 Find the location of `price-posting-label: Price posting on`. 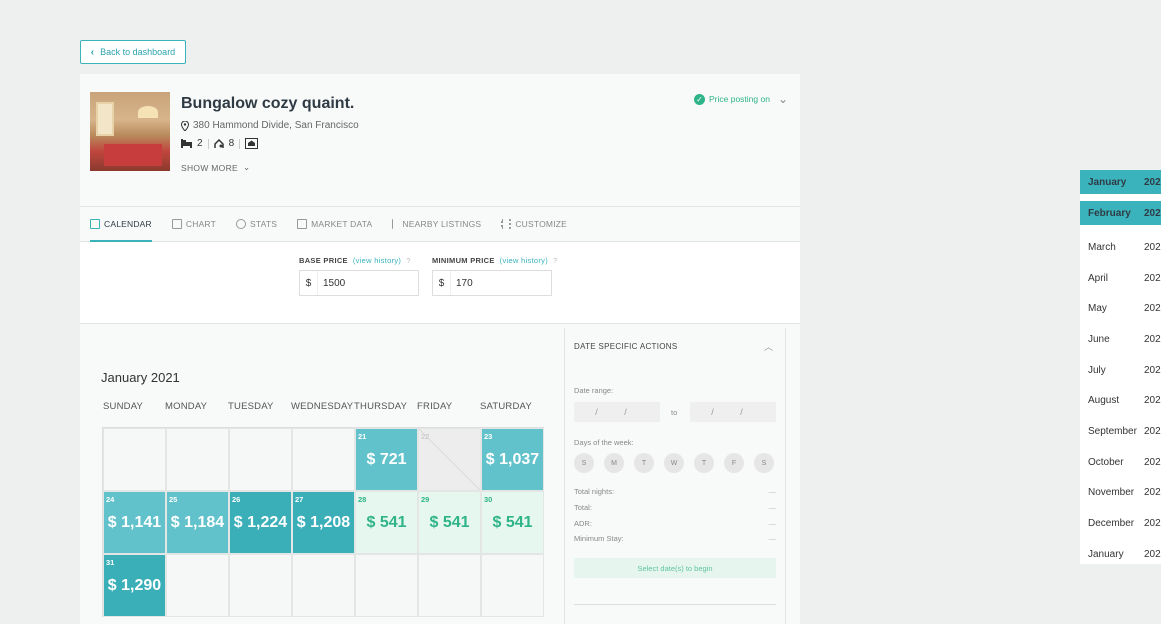

price-posting-label: Price posting on is located at coordinates (739, 99).